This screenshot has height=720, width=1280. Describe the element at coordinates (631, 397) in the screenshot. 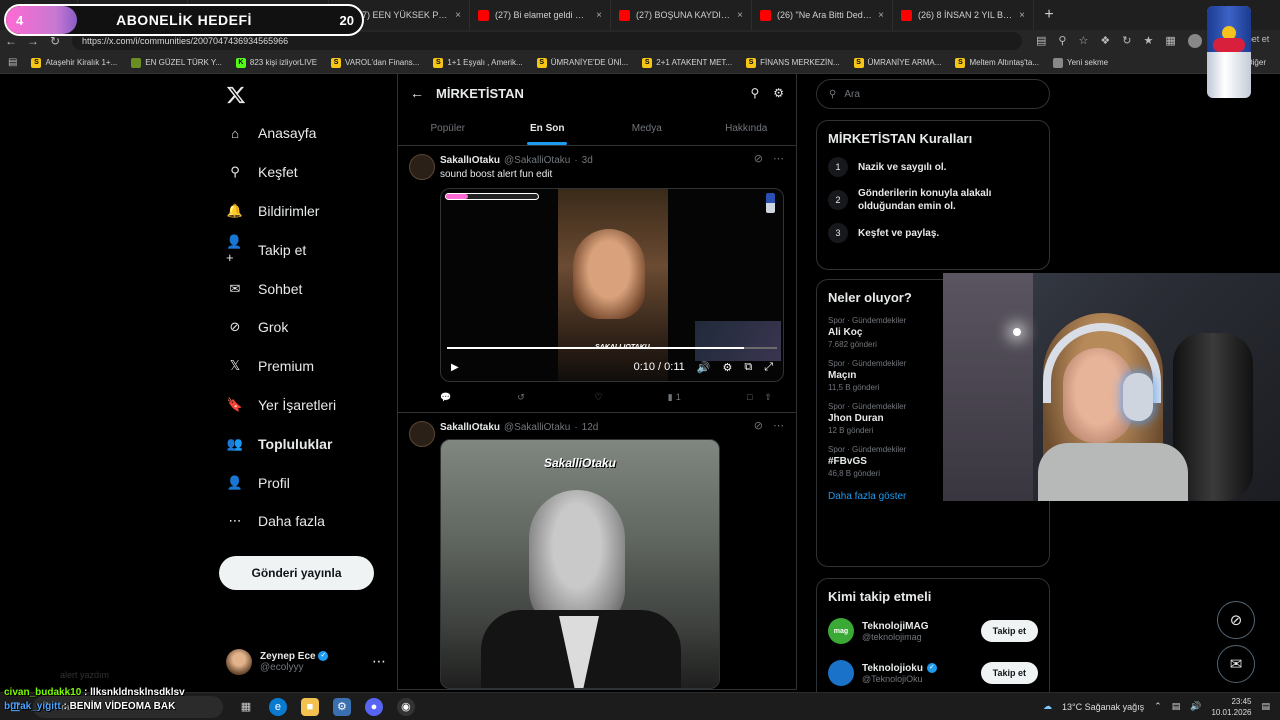

I see `like-icon: ♡` at that location.